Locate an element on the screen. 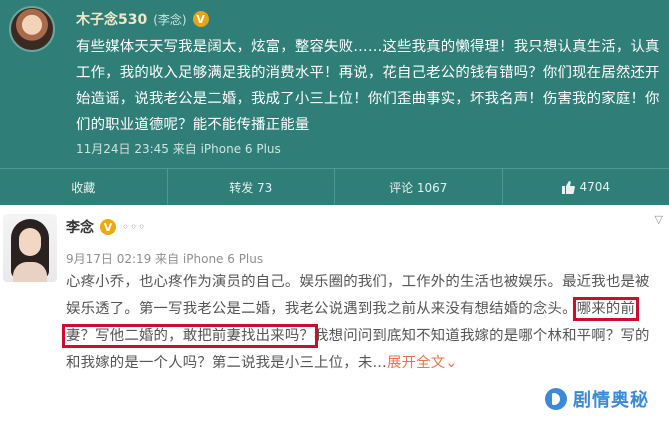  thumbs-up-icon is located at coordinates (569, 187).